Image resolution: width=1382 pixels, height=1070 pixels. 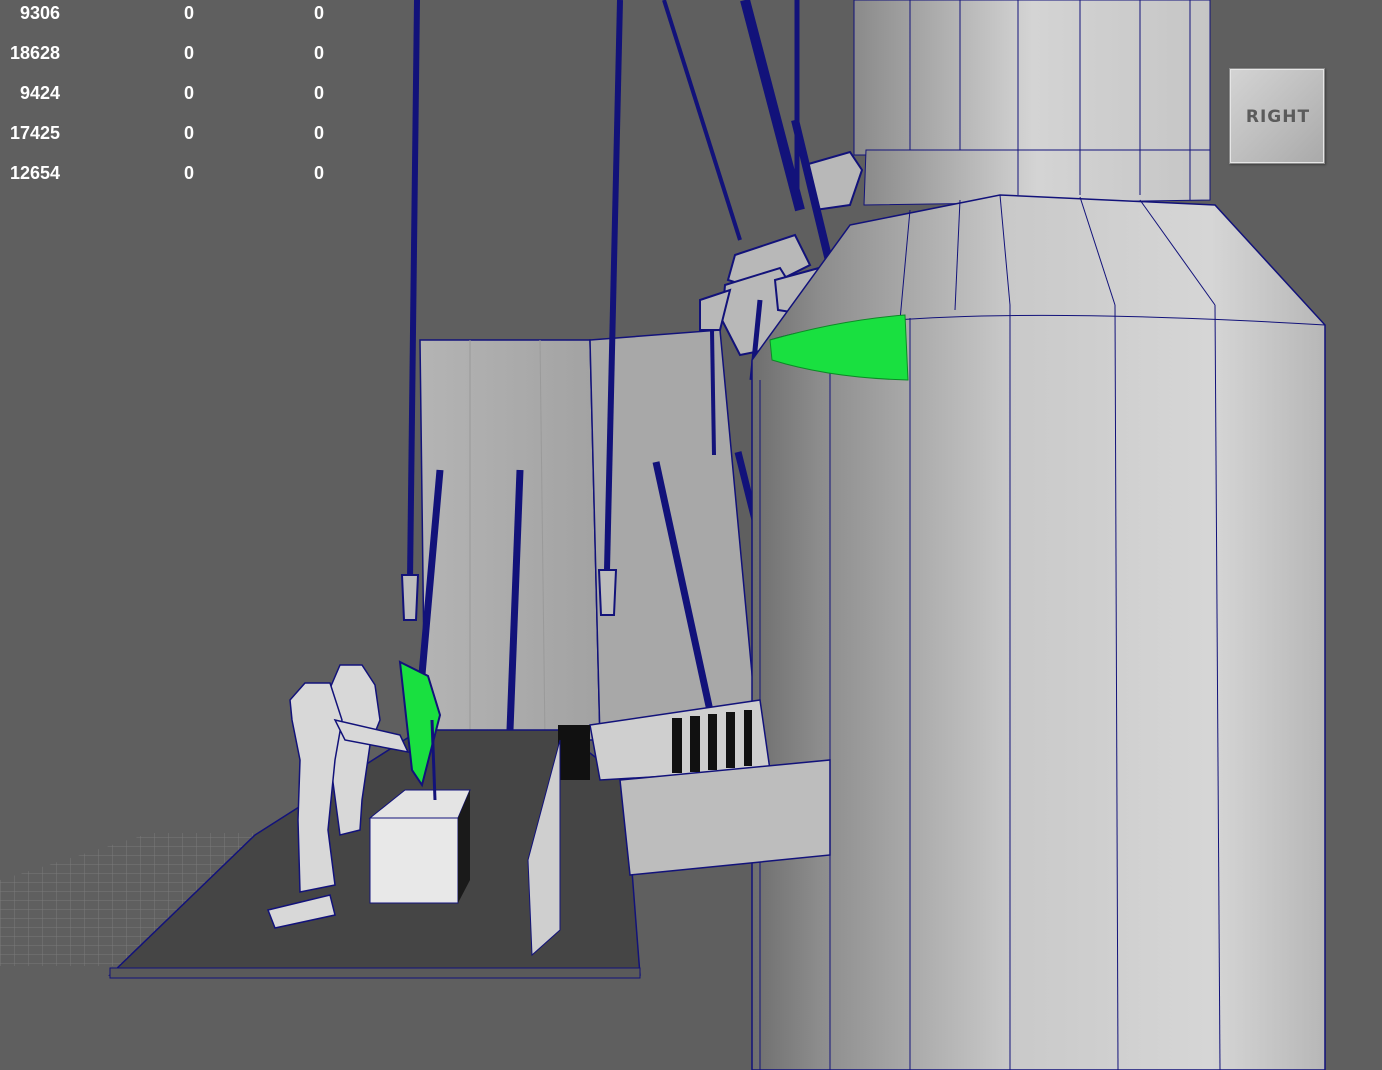 I want to click on hud-row: 9424 0 0, so click(x=170, y=93).